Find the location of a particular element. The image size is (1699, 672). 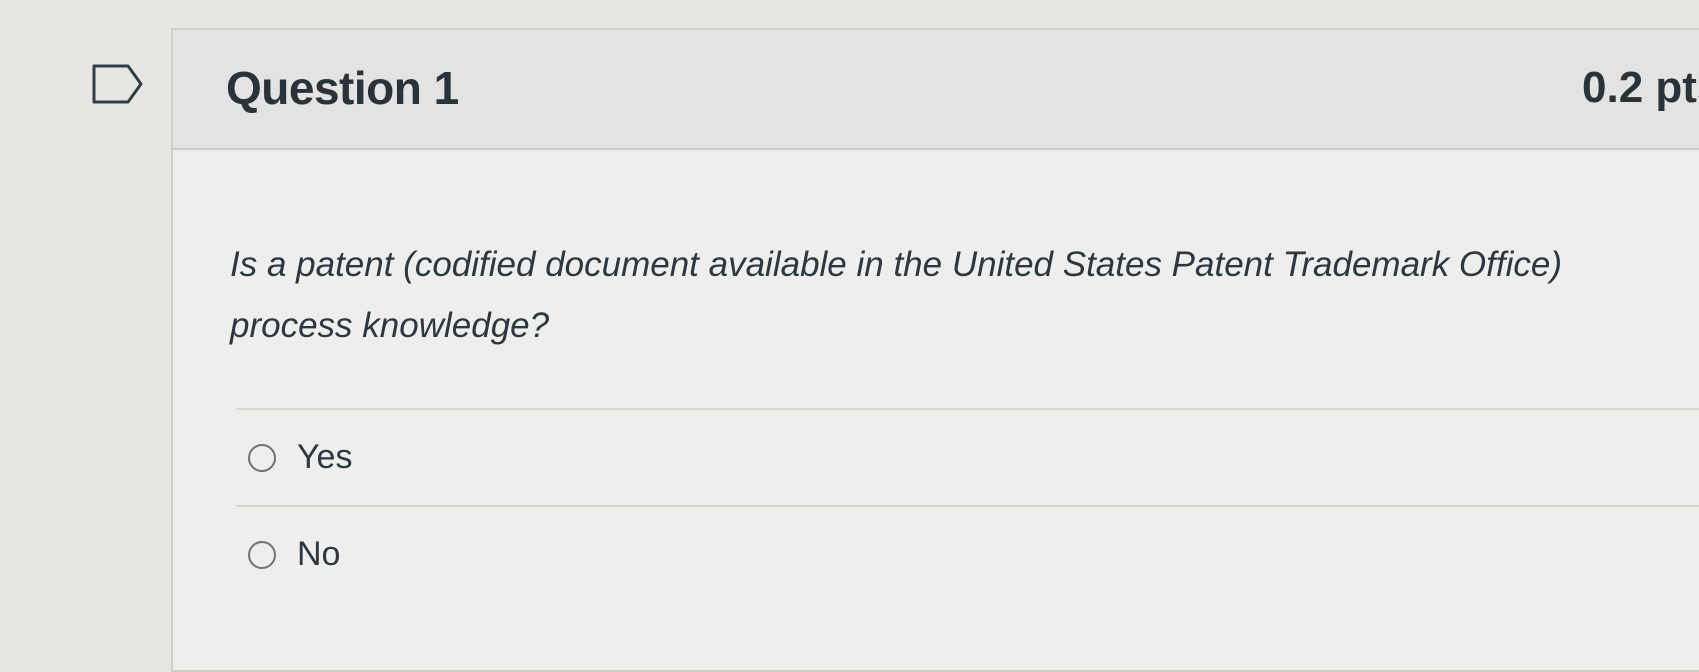

flag-question-icon is located at coordinates (117, 84).